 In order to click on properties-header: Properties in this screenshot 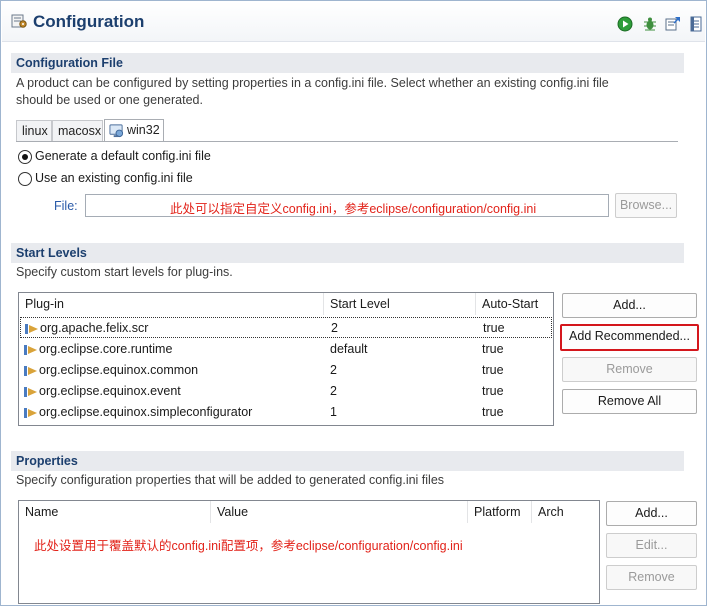, I will do `click(347, 461)`.